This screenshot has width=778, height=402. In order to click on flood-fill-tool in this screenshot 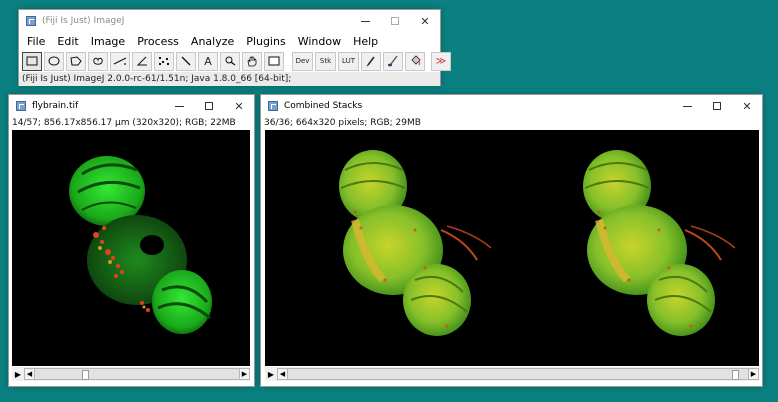, I will do `click(415, 61)`.